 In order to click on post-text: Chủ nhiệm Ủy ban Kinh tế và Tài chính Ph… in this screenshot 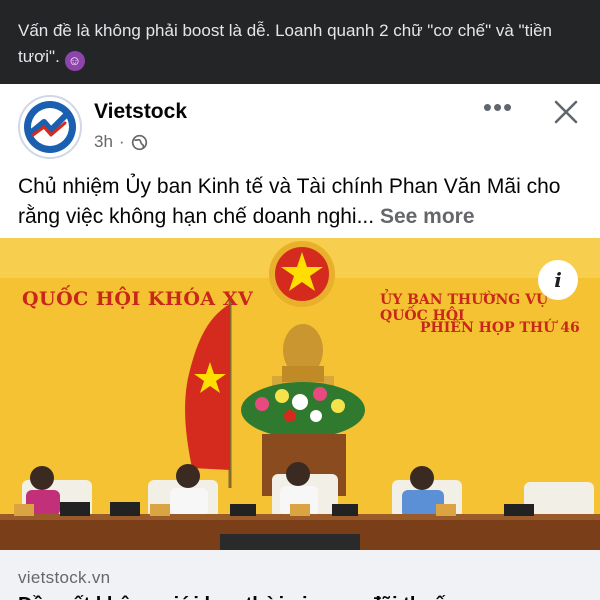, I will do `click(301, 202)`.